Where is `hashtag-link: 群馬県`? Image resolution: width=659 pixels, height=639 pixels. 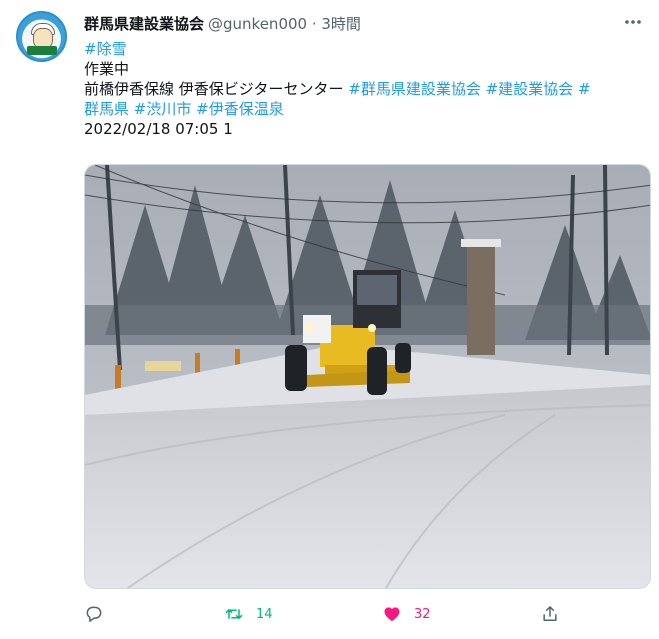 hashtag-link: 群馬県 is located at coordinates (106, 109).